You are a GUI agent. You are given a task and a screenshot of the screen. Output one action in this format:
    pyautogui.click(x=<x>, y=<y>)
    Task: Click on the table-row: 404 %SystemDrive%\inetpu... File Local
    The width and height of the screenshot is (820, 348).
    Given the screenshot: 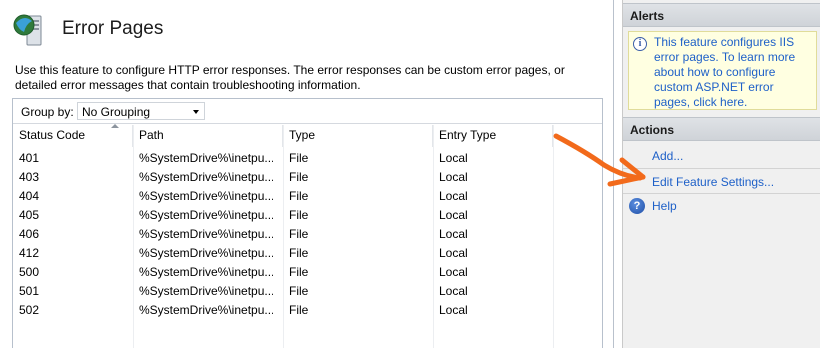 What is the action you would take?
    pyautogui.click(x=307, y=196)
    